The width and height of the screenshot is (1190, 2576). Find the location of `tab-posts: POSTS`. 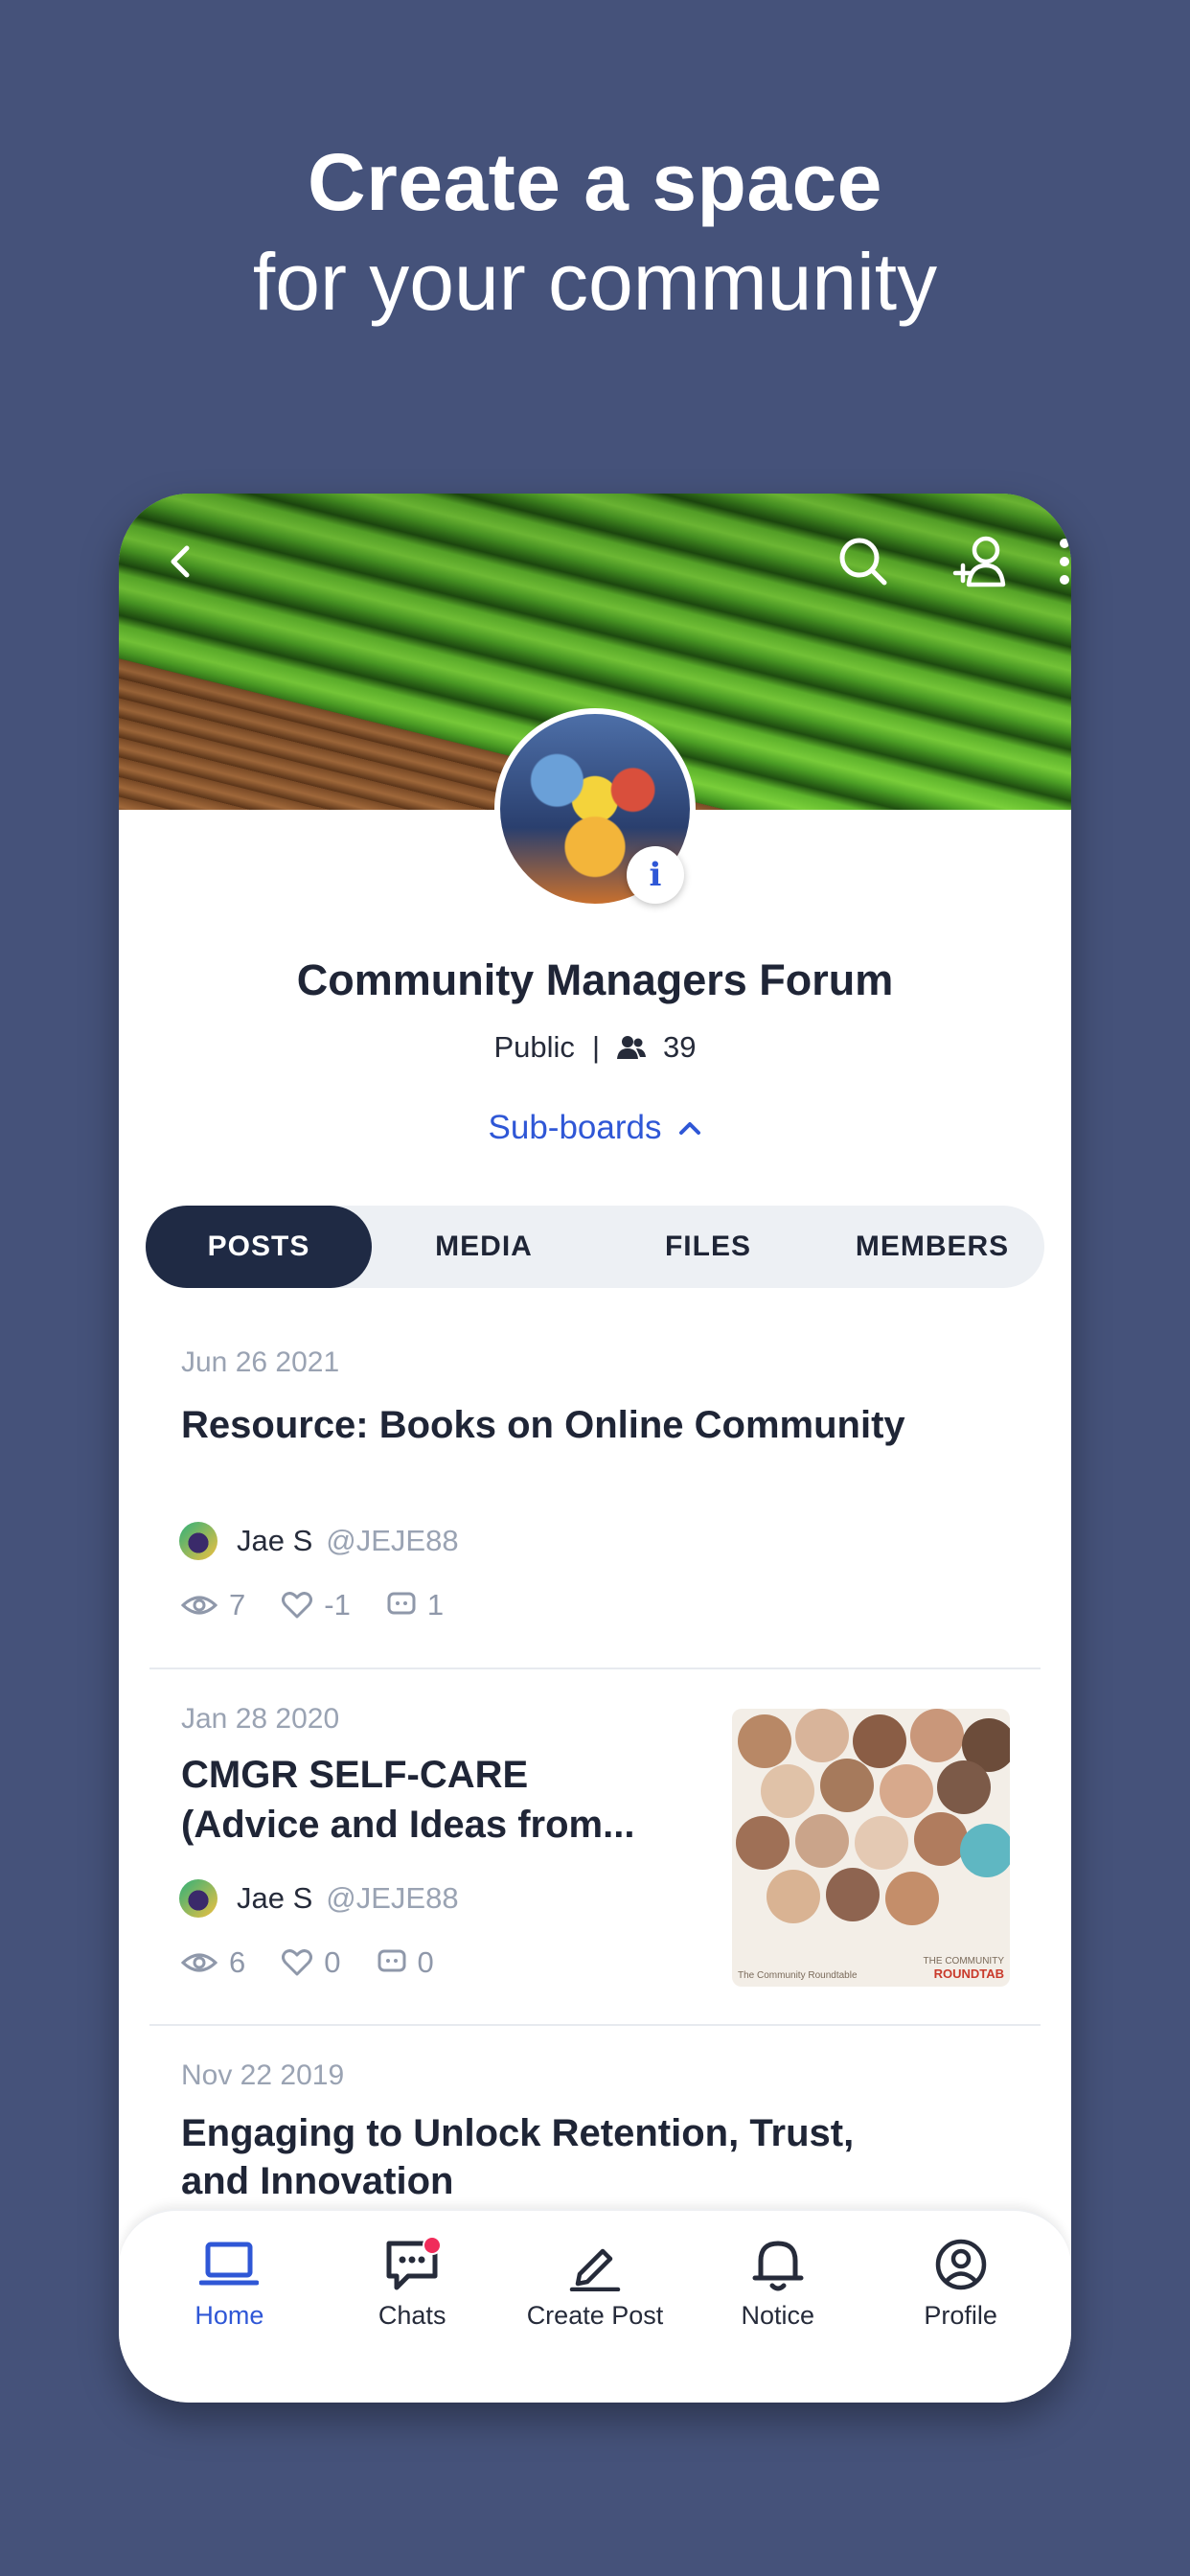

tab-posts: POSTS is located at coordinates (259, 1247).